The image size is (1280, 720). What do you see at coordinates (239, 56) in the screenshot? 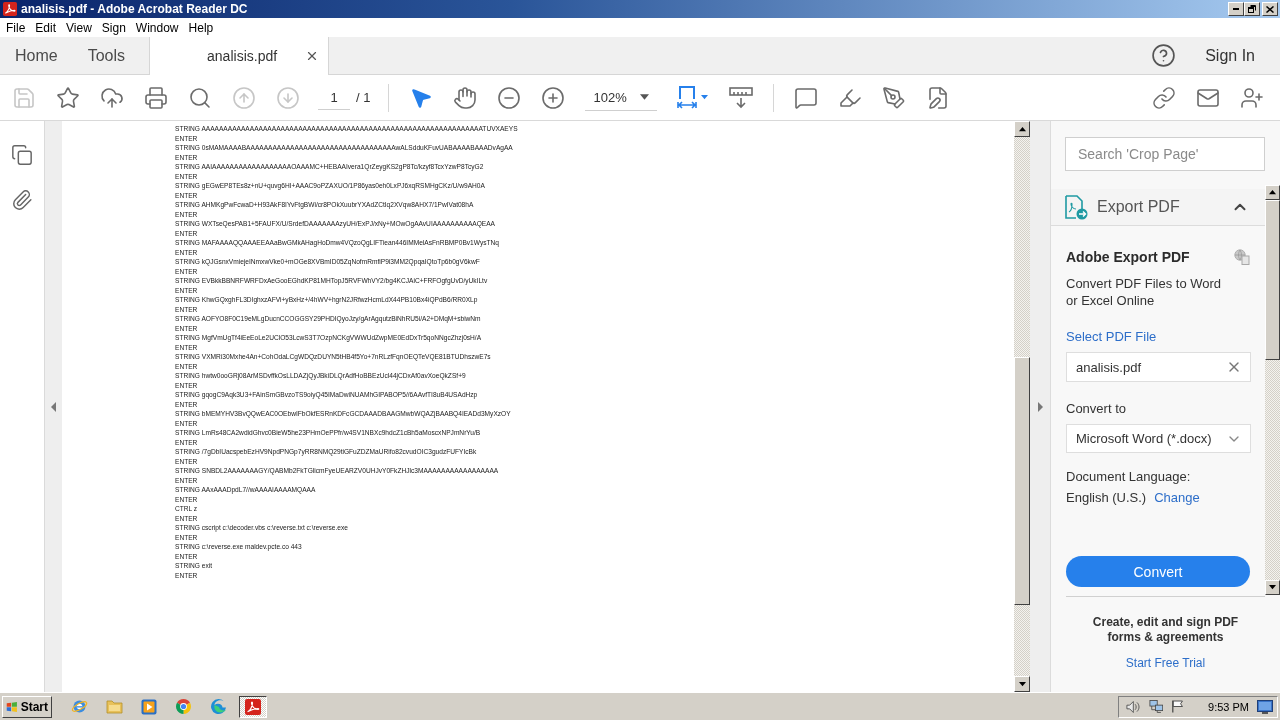
I see `document-tab: analisis.pdf` at bounding box center [239, 56].